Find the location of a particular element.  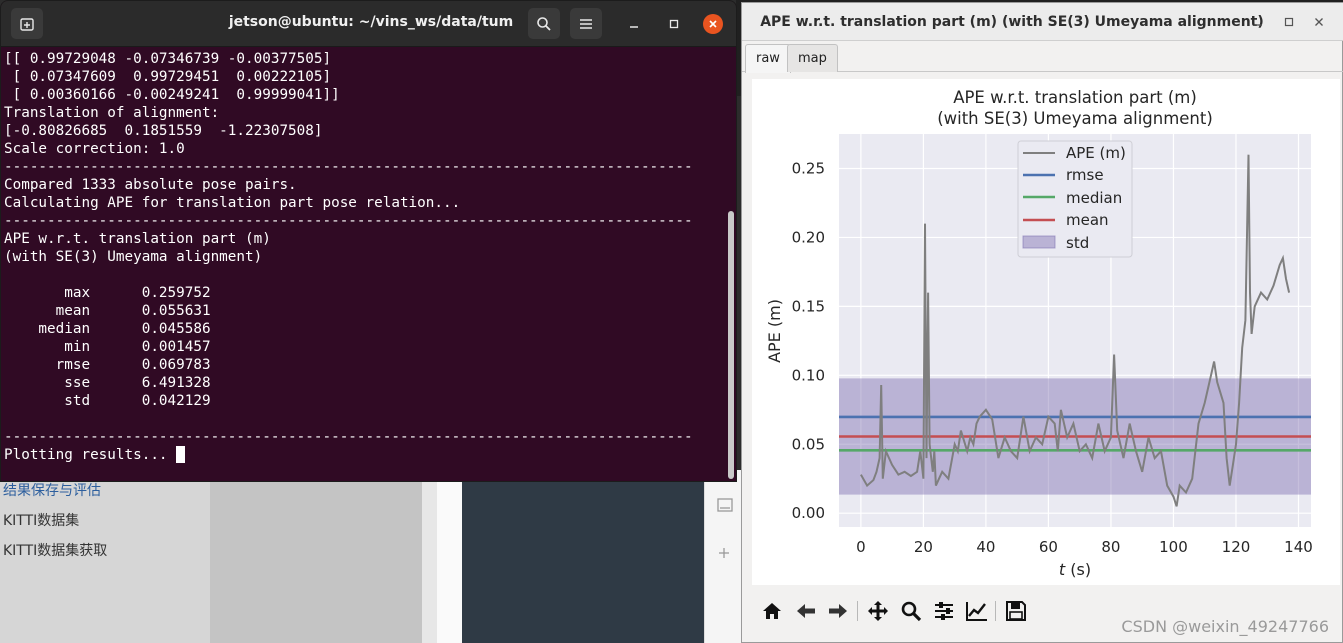

legend-label-ape: APE (m) is located at coordinates (1096, 153).